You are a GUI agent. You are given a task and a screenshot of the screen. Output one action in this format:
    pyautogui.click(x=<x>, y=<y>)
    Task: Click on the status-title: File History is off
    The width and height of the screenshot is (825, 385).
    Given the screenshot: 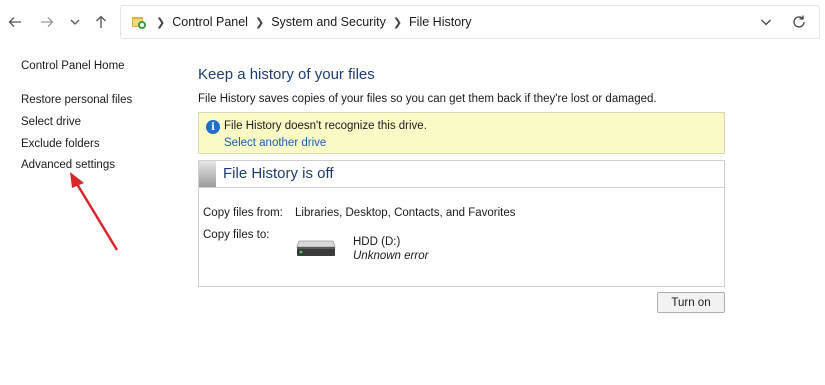 What is the action you would take?
    pyautogui.click(x=278, y=173)
    